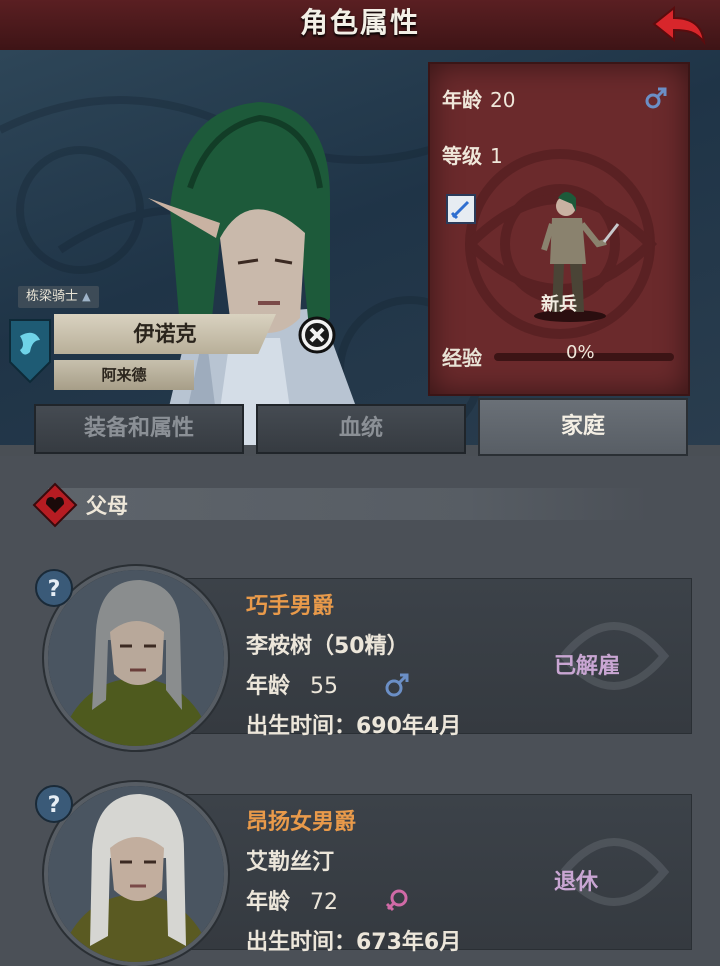  I want to click on house-plate: 阿来德, so click(124, 375).